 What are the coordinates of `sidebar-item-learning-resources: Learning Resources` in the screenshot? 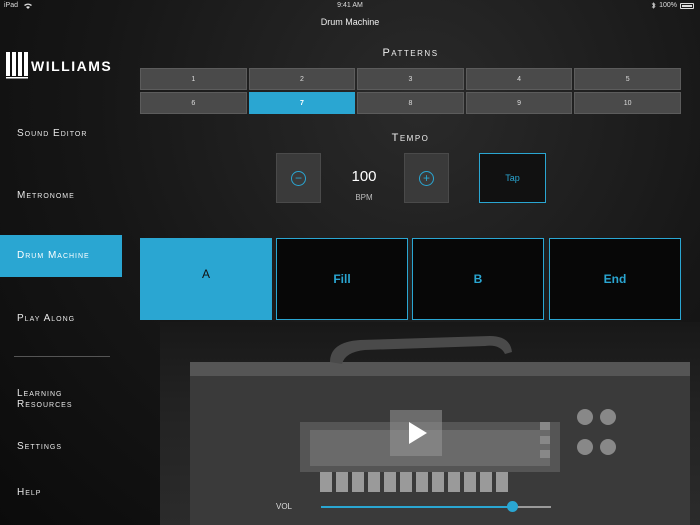 It's located at (55, 399).